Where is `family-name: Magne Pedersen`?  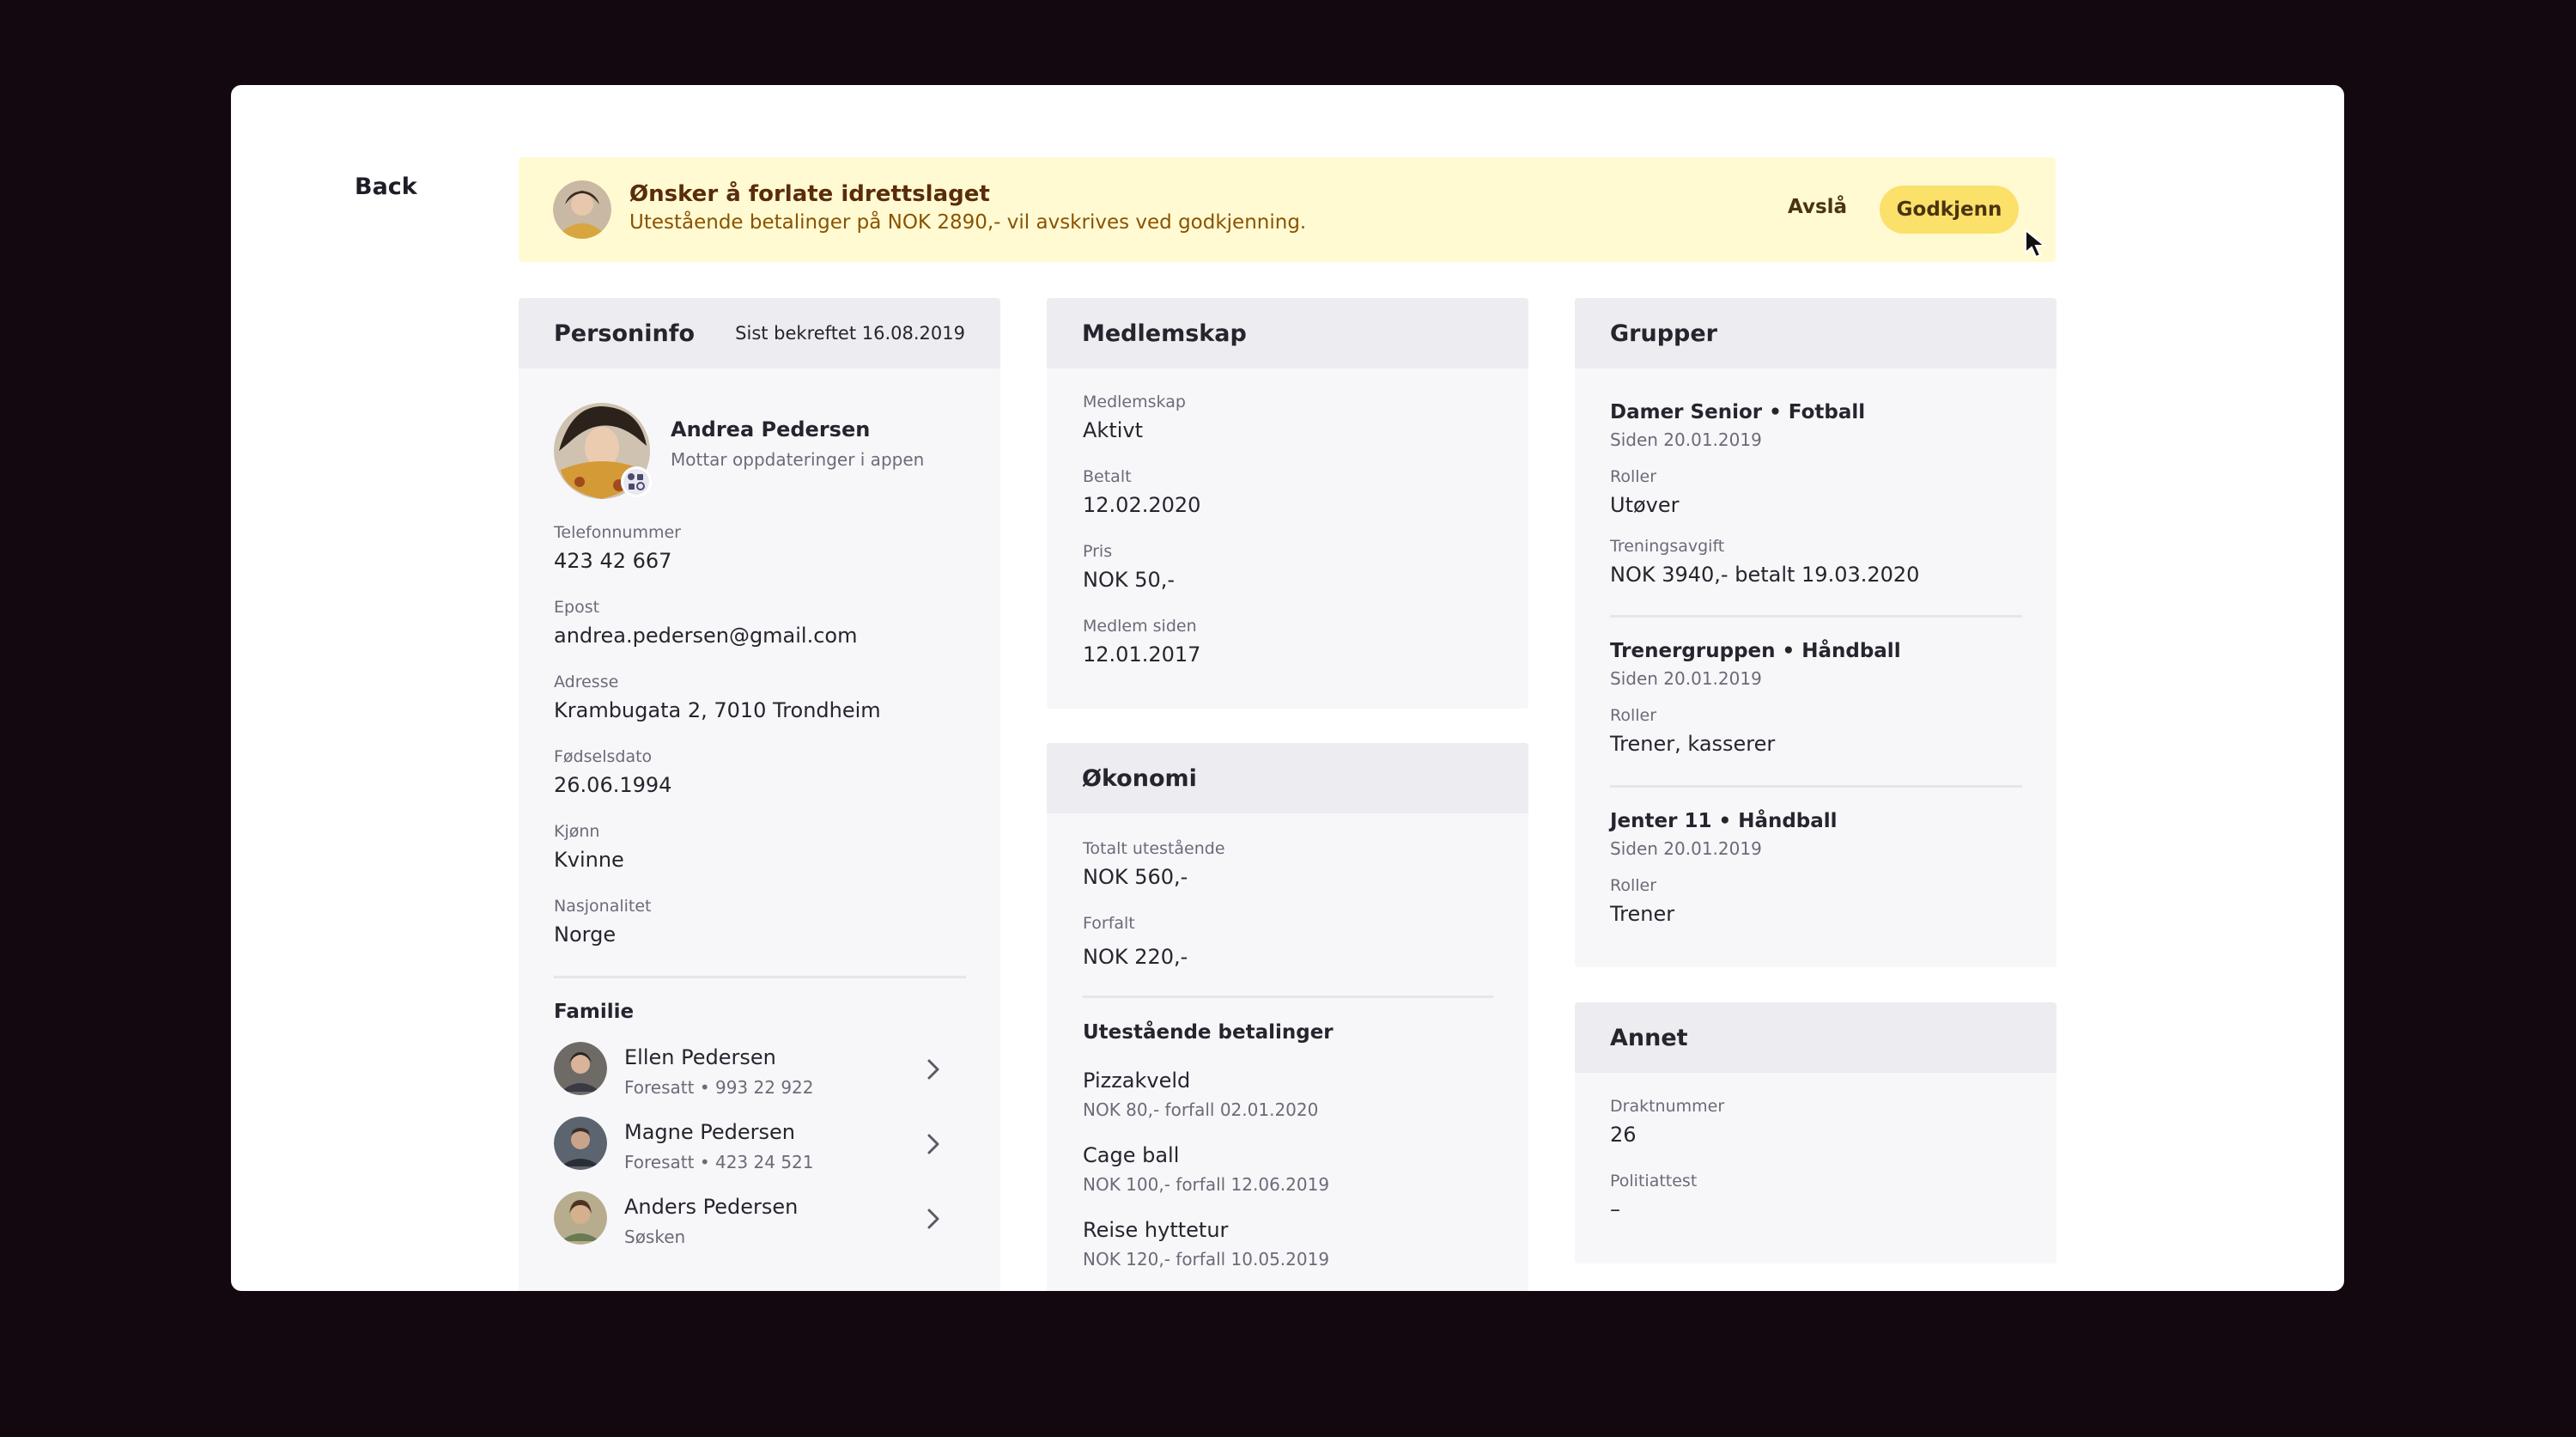 family-name: Magne Pedersen is located at coordinates (709, 1132).